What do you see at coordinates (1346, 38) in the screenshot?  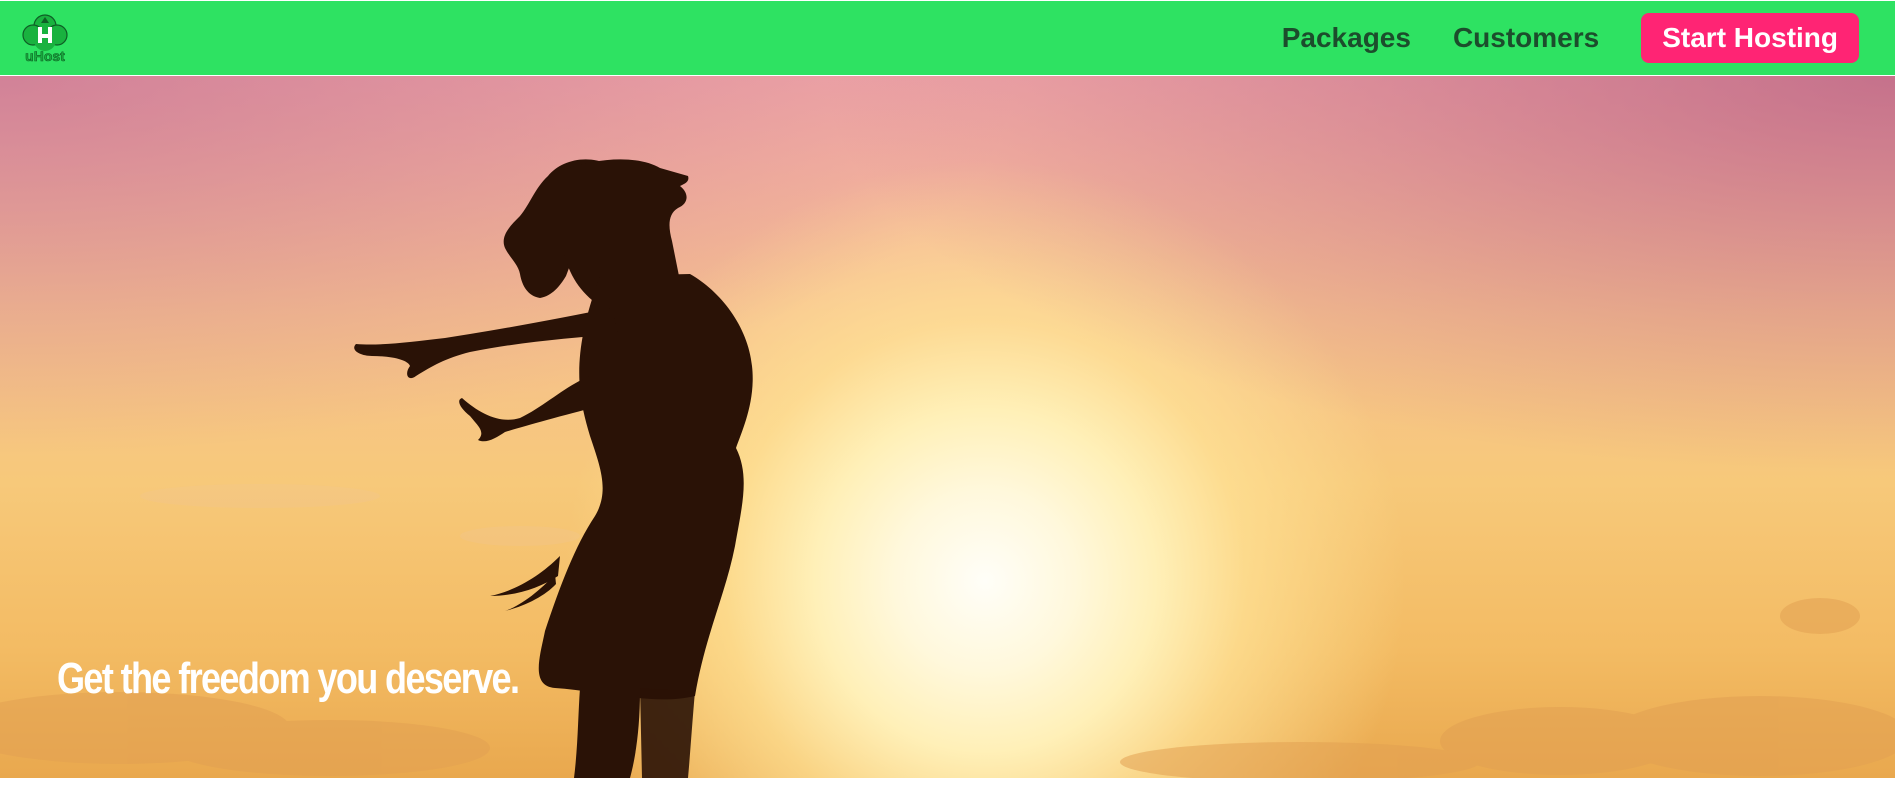 I see `nav-link-packages: Packages` at bounding box center [1346, 38].